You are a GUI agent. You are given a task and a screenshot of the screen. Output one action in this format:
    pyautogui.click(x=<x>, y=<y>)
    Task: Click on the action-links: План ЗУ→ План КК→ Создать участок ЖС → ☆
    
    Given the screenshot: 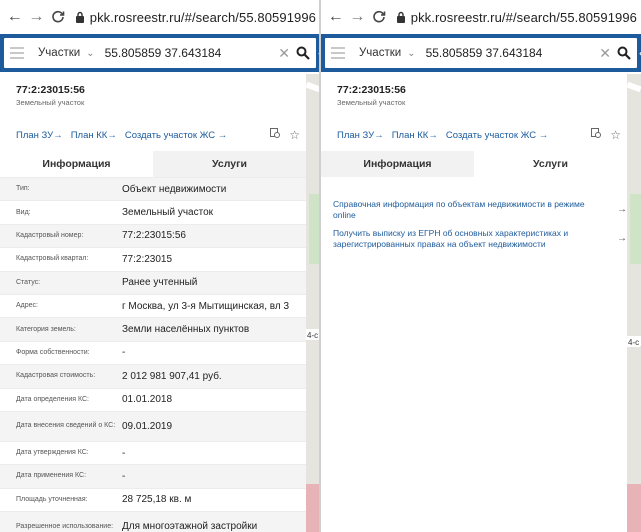 What is the action you would take?
    pyautogui.click(x=153, y=128)
    